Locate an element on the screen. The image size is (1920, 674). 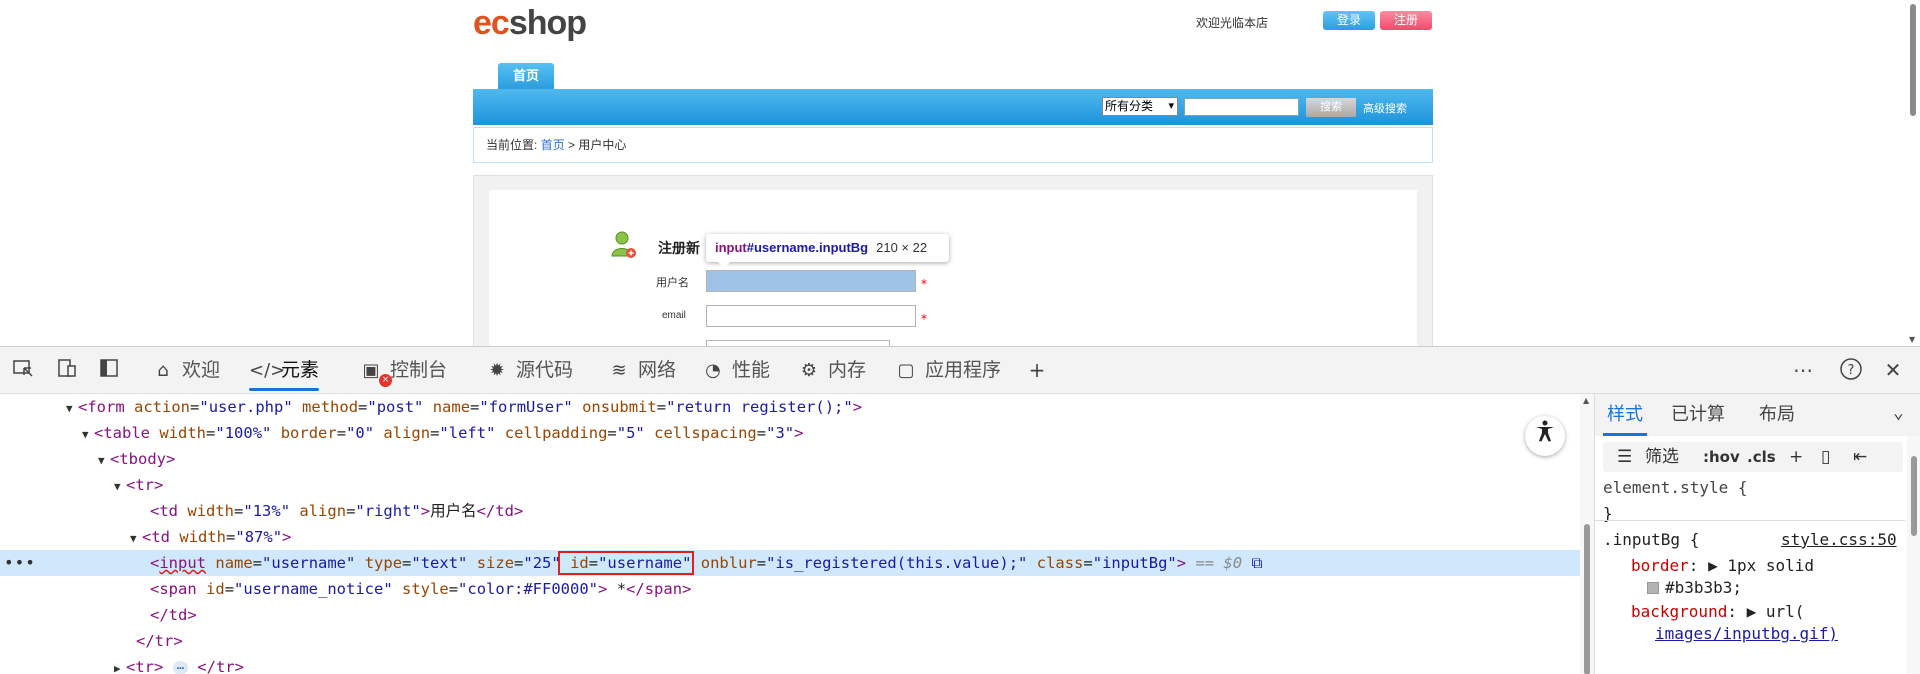
tab-elements: </>元素 is located at coordinates (284, 370).